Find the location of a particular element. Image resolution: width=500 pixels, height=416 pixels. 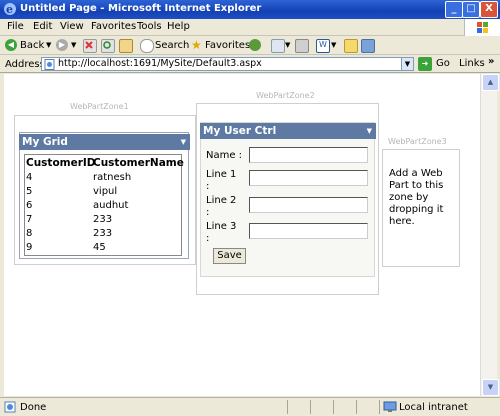

svg-text: e is located at coordinates (9, 9).